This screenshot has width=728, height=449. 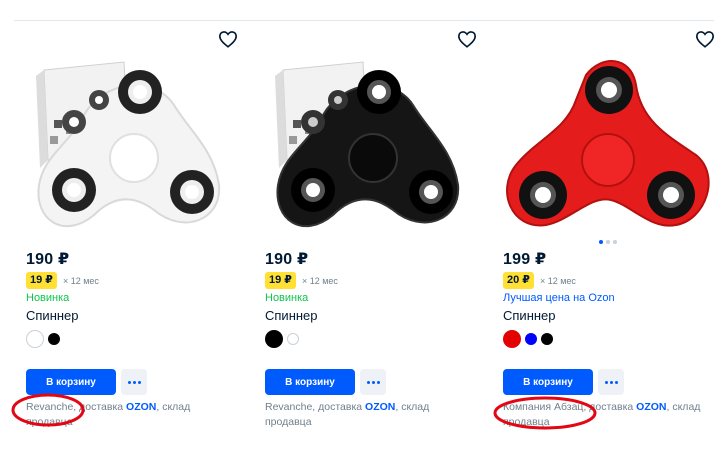 I want to click on installment-badge: 20 ₽, so click(x=518, y=280).